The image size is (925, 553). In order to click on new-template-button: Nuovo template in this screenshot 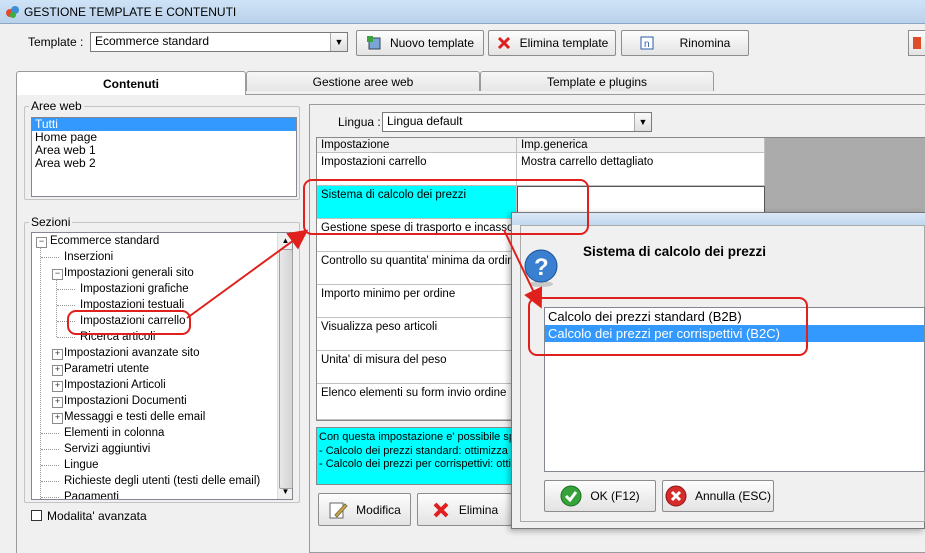, I will do `click(420, 43)`.